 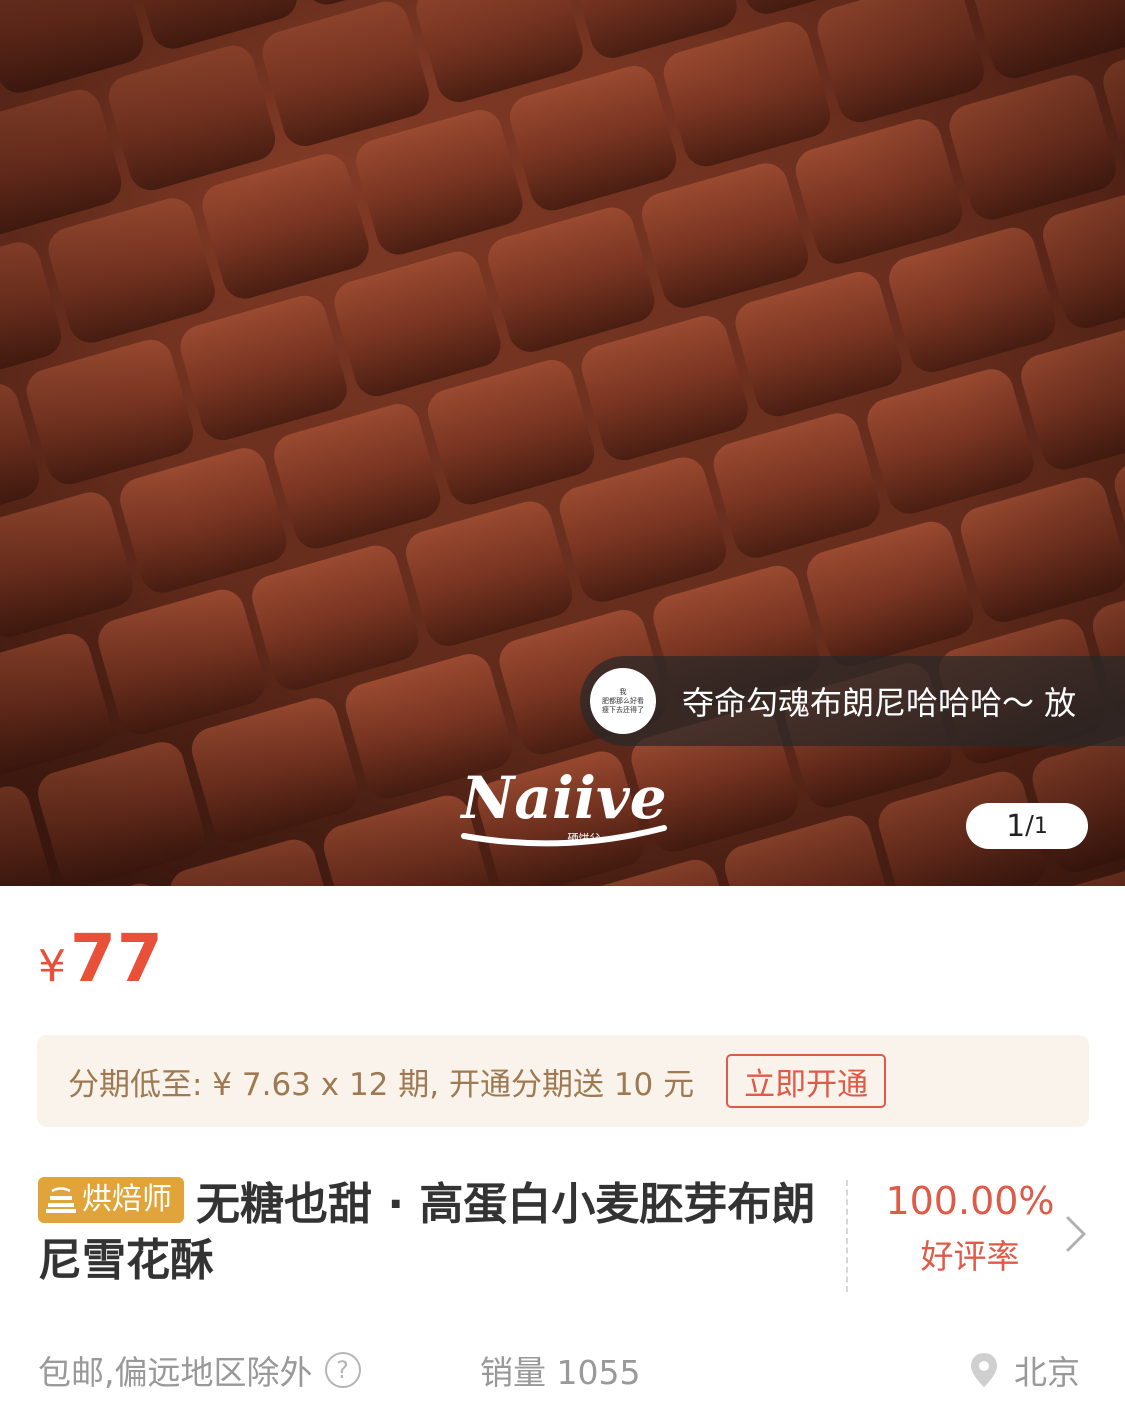 What do you see at coordinates (1040, 826) in the screenshot?
I see `pager-total: 1` at bounding box center [1040, 826].